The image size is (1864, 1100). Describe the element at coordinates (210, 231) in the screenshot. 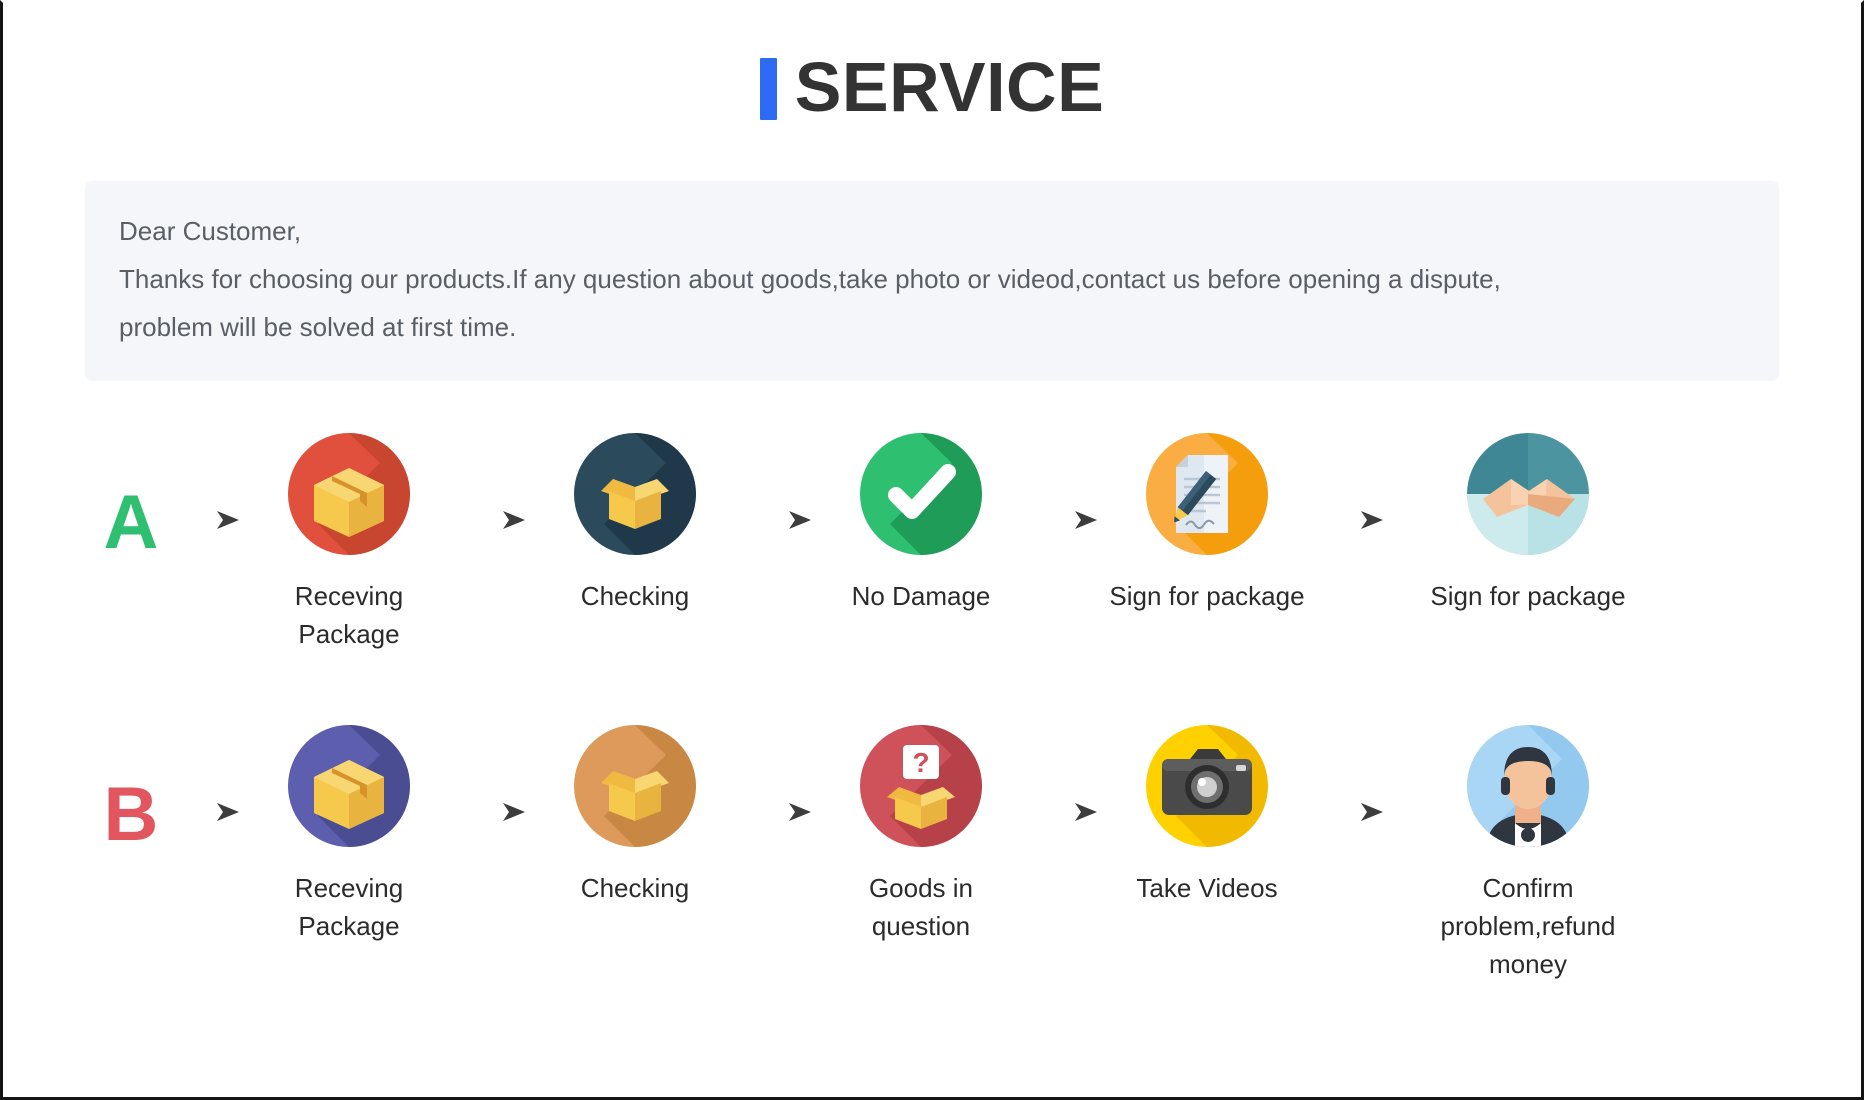

I see `notice-line-1: Dear Customer,` at that location.